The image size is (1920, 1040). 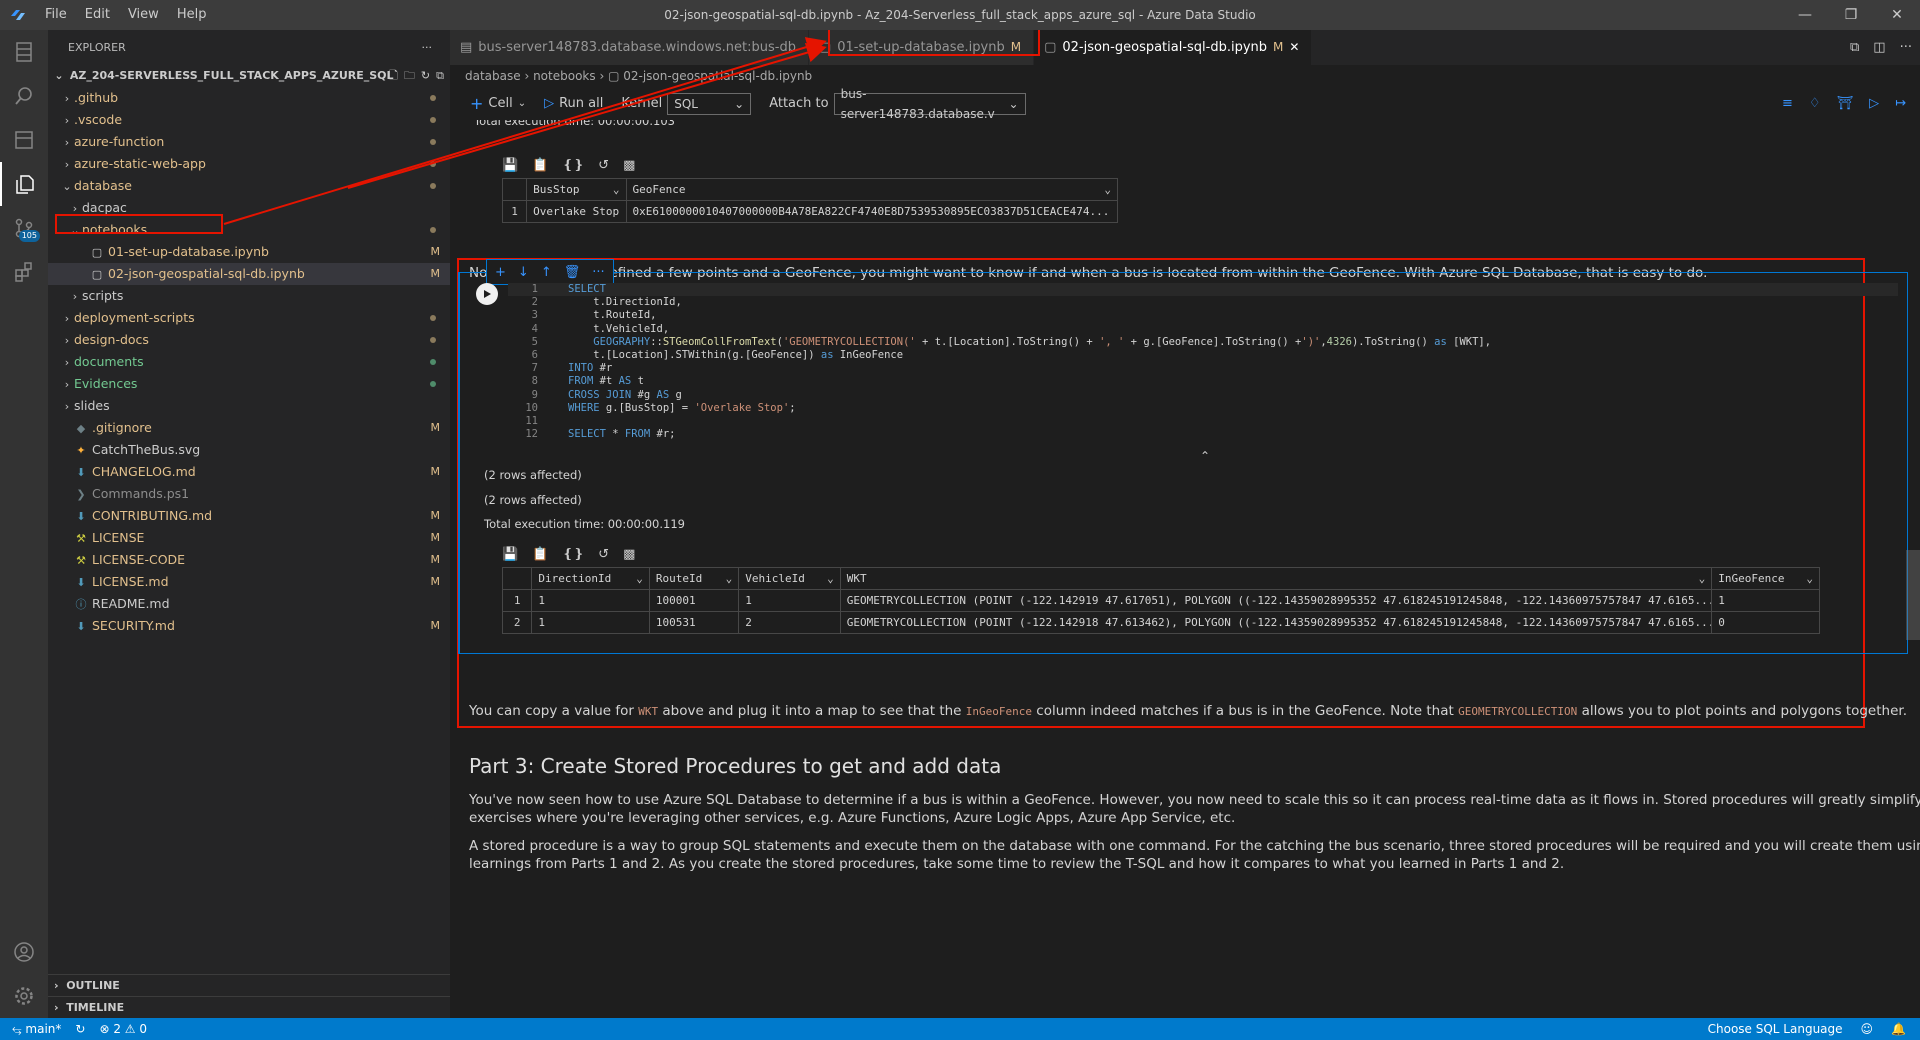 What do you see at coordinates (56, 15) in the screenshot?
I see `menu-file: File` at bounding box center [56, 15].